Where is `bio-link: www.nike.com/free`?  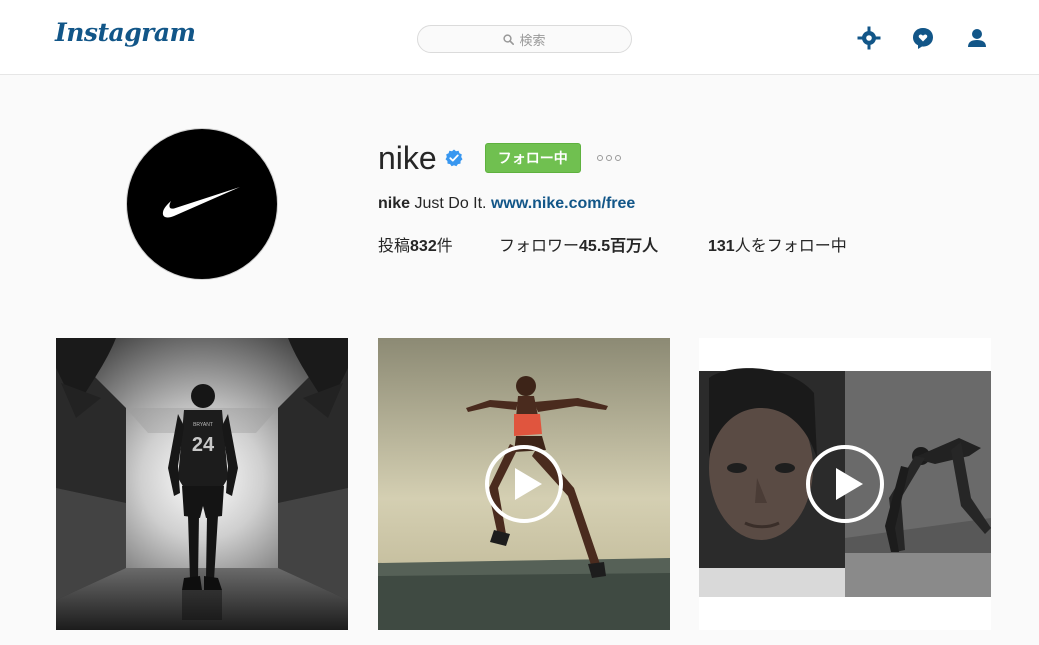 bio-link: www.nike.com/free is located at coordinates (563, 203).